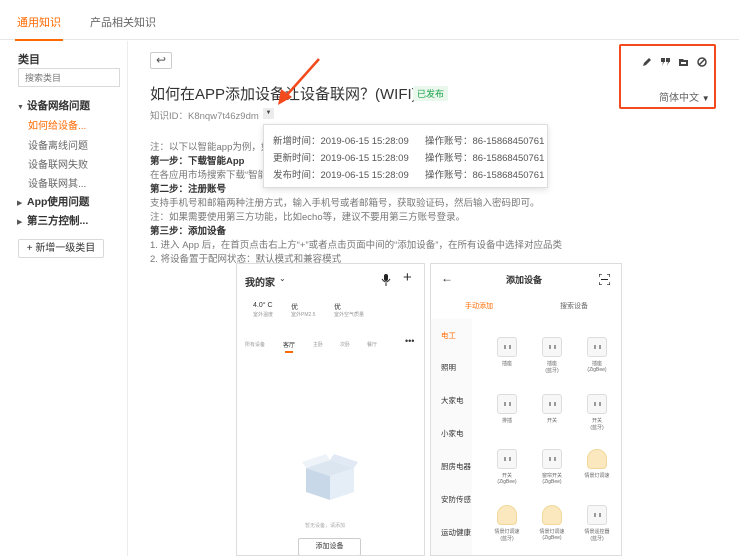 The height and width of the screenshot is (556, 739). Describe the element at coordinates (667, 76) in the screenshot. I see `action-toolbar: 简体中文 ▼` at that location.